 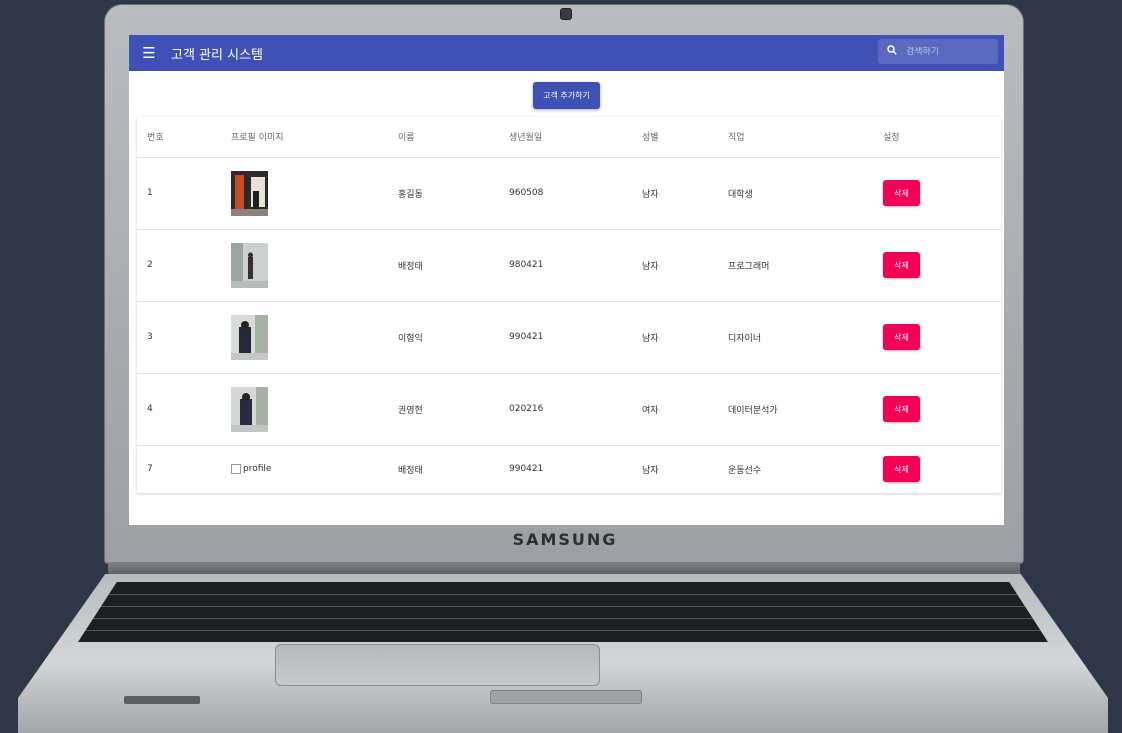 What do you see at coordinates (162, 700) in the screenshot?
I see `laptop-card-slot` at bounding box center [162, 700].